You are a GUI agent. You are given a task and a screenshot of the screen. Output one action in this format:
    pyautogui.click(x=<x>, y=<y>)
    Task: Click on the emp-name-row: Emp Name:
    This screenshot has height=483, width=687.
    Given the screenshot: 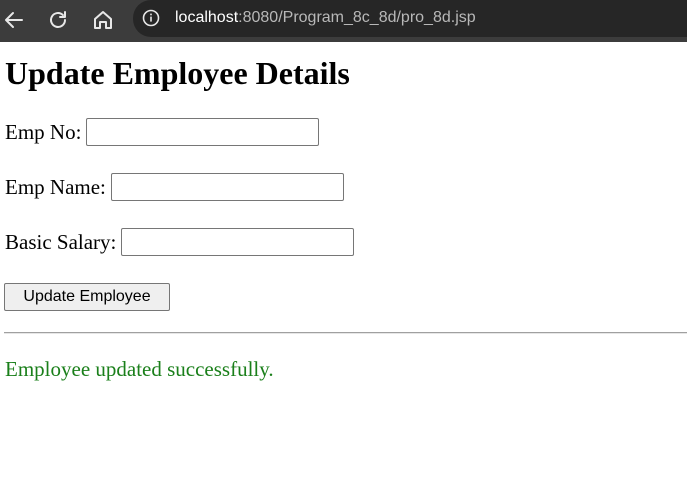 What is the action you would take?
    pyautogui.click(x=174, y=187)
    